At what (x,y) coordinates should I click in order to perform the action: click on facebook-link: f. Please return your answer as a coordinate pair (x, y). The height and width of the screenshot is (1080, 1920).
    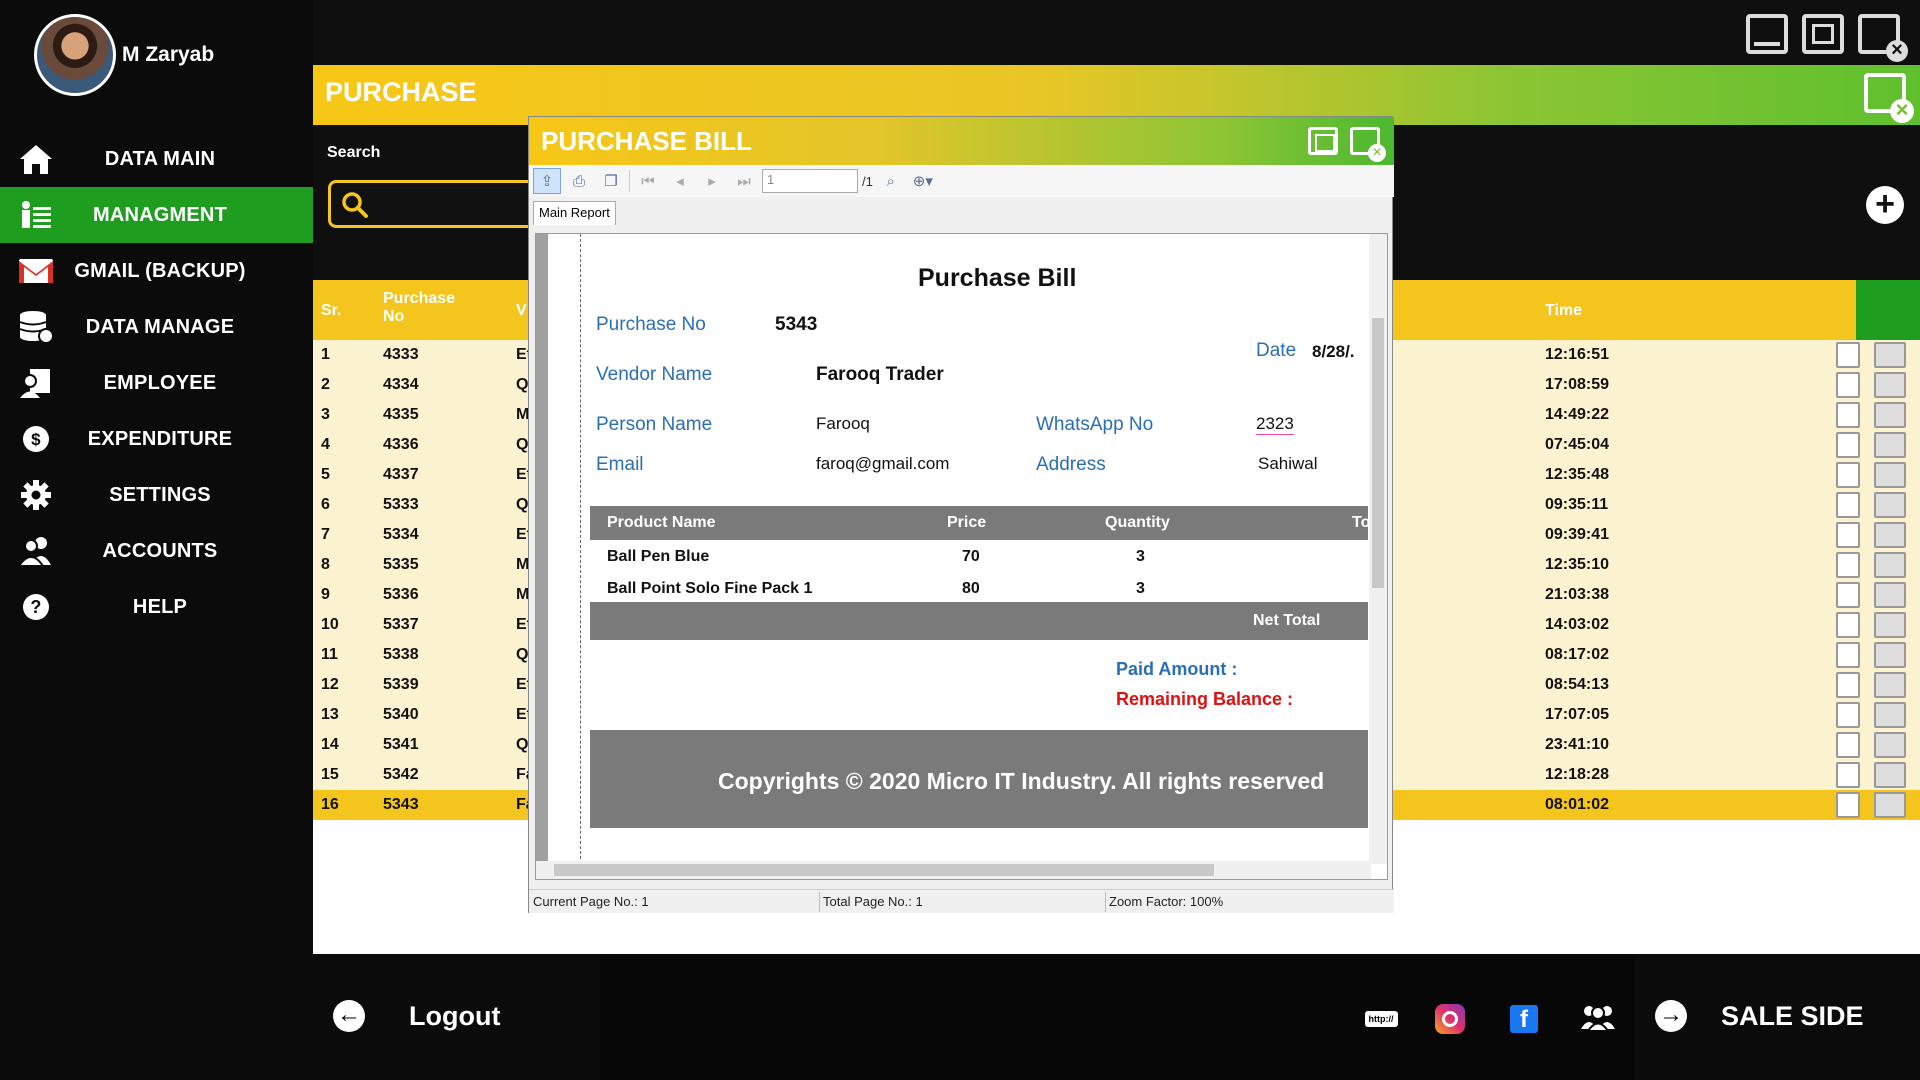
    Looking at the image, I should click on (1524, 1019).